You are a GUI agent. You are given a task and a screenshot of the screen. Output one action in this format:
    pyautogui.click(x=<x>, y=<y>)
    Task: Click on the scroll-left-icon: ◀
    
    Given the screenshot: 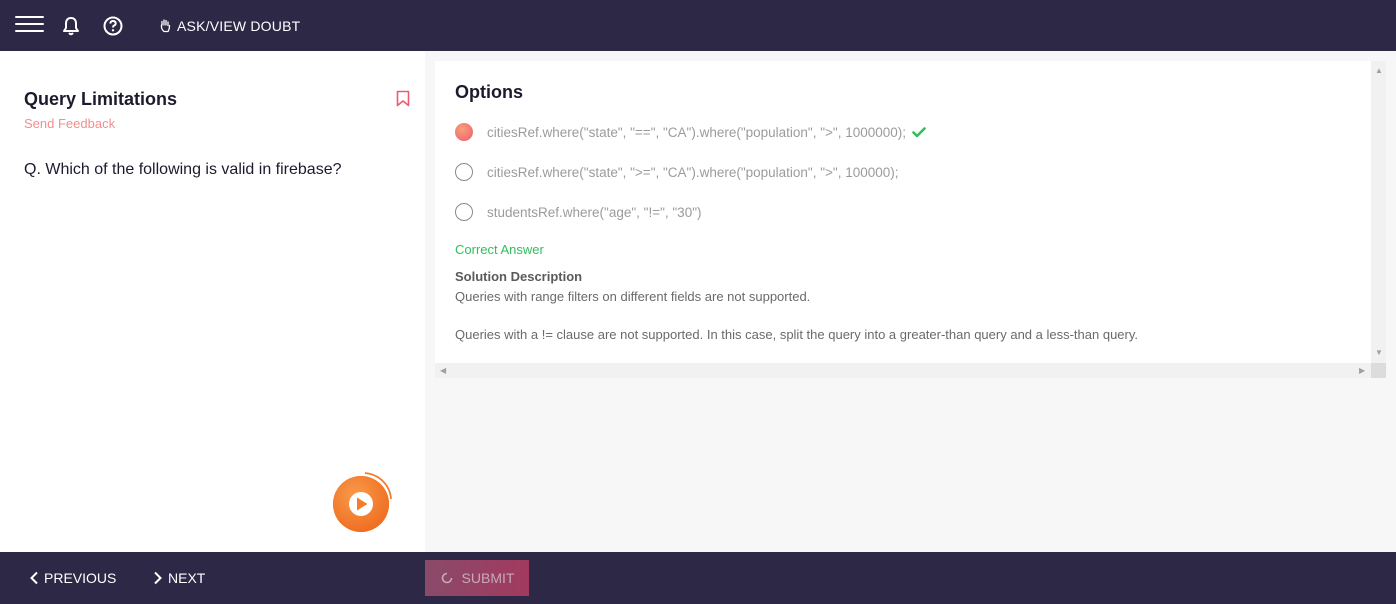 What is the action you would take?
    pyautogui.click(x=443, y=370)
    